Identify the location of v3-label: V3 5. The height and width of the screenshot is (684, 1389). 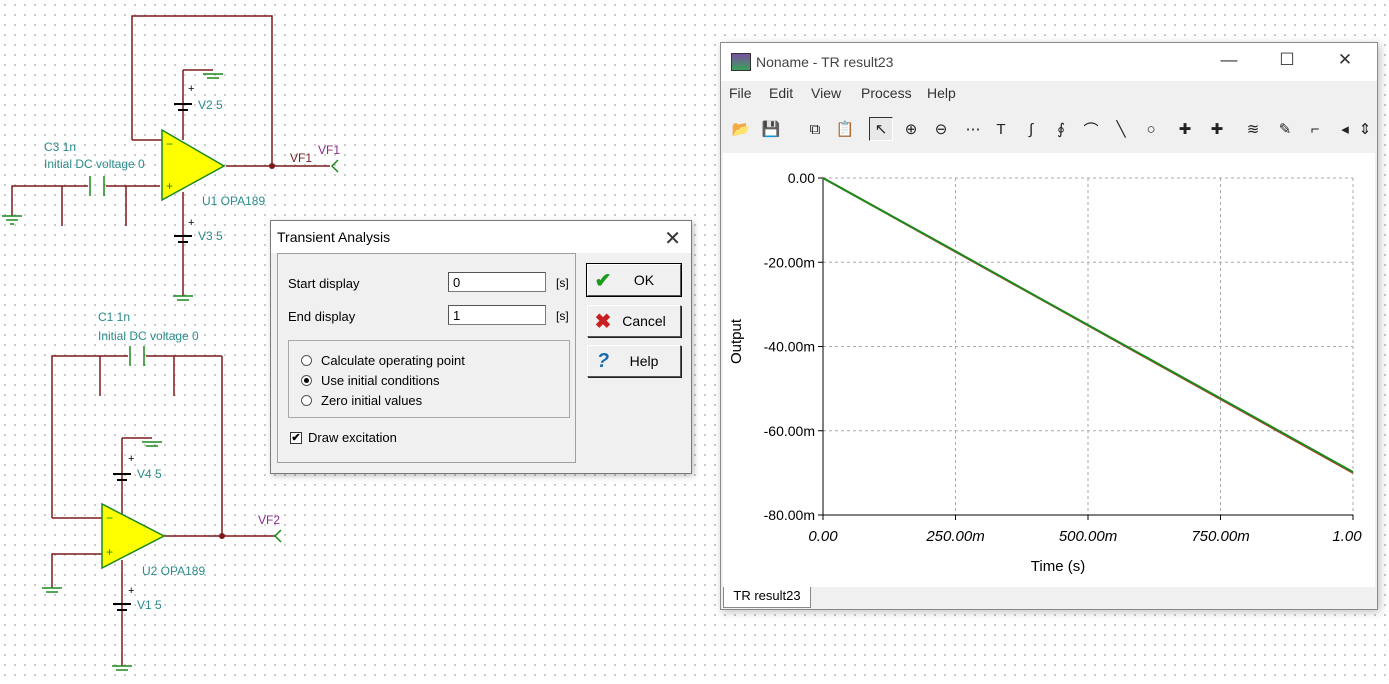
(210, 236).